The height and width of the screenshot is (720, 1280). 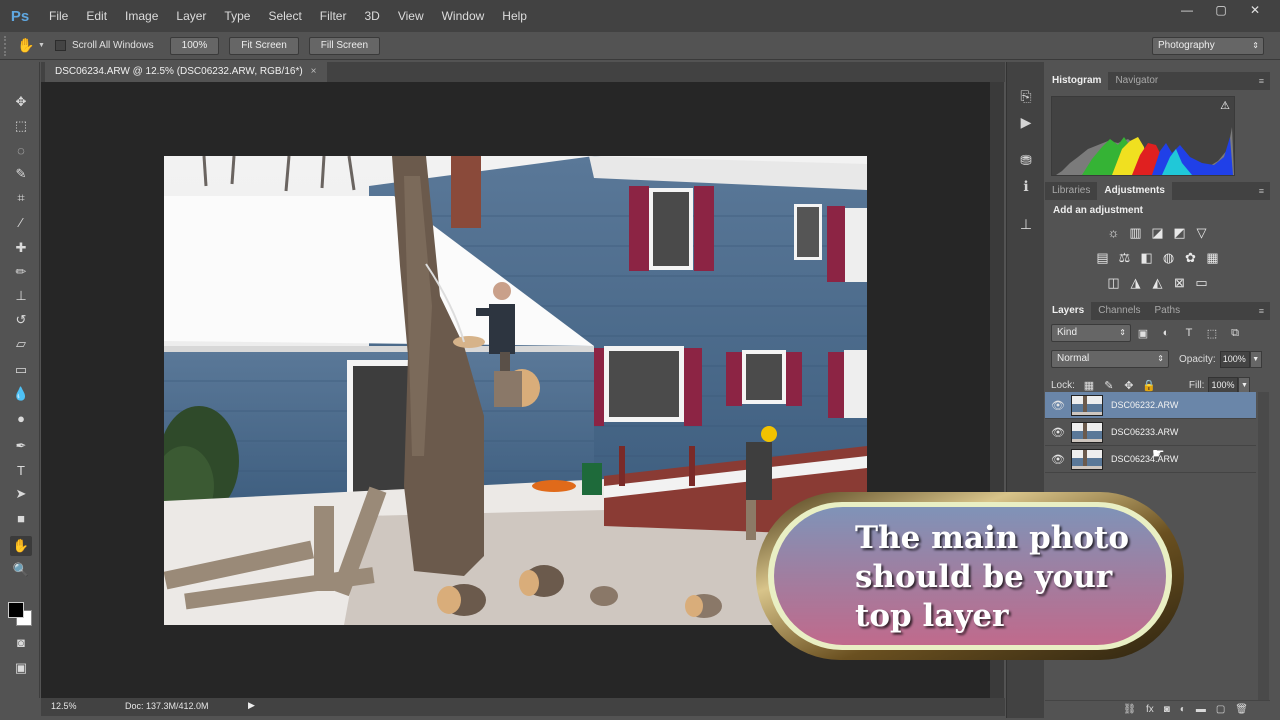 What do you see at coordinates (514, 16) in the screenshot?
I see `menu-help: Help` at bounding box center [514, 16].